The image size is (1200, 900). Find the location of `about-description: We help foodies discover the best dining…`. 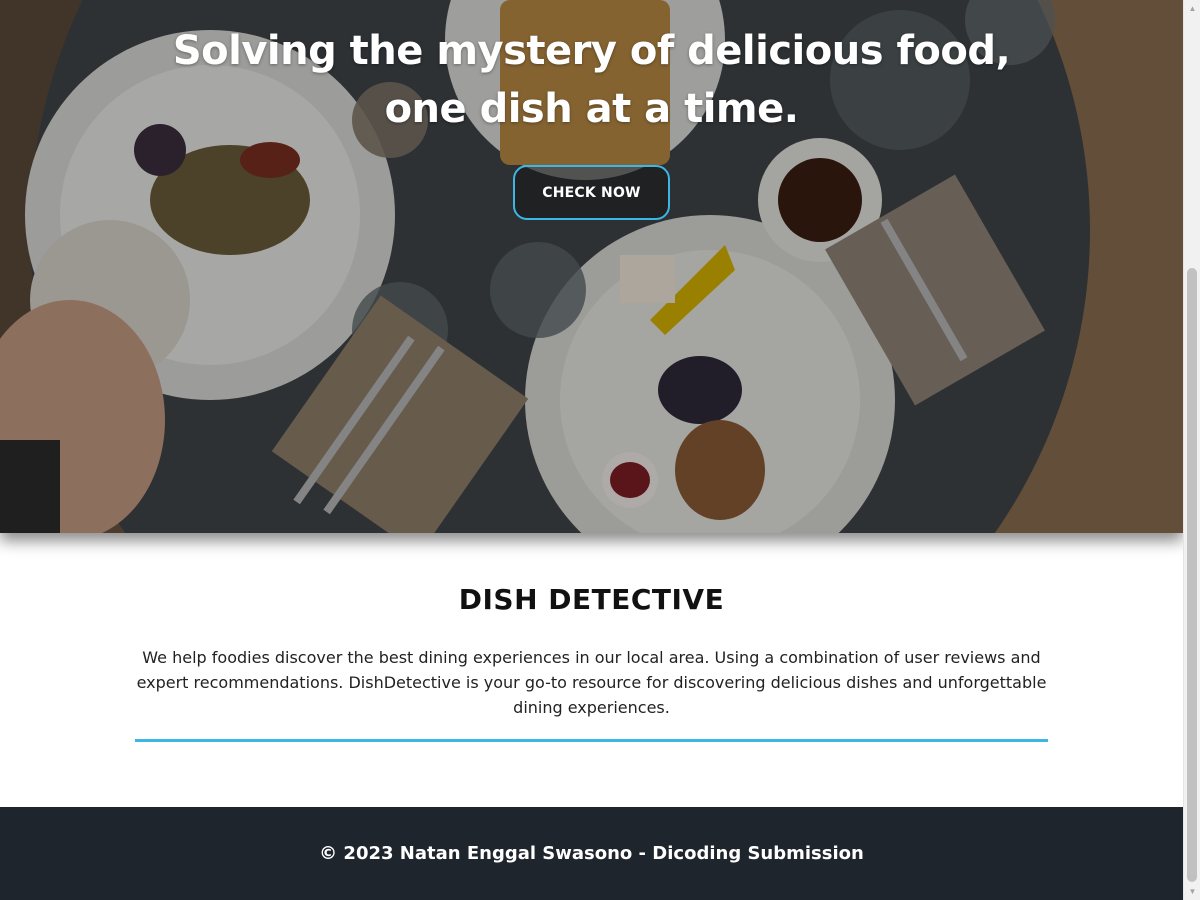

about-description: We help foodies discover the best dining… is located at coordinates (591, 682).